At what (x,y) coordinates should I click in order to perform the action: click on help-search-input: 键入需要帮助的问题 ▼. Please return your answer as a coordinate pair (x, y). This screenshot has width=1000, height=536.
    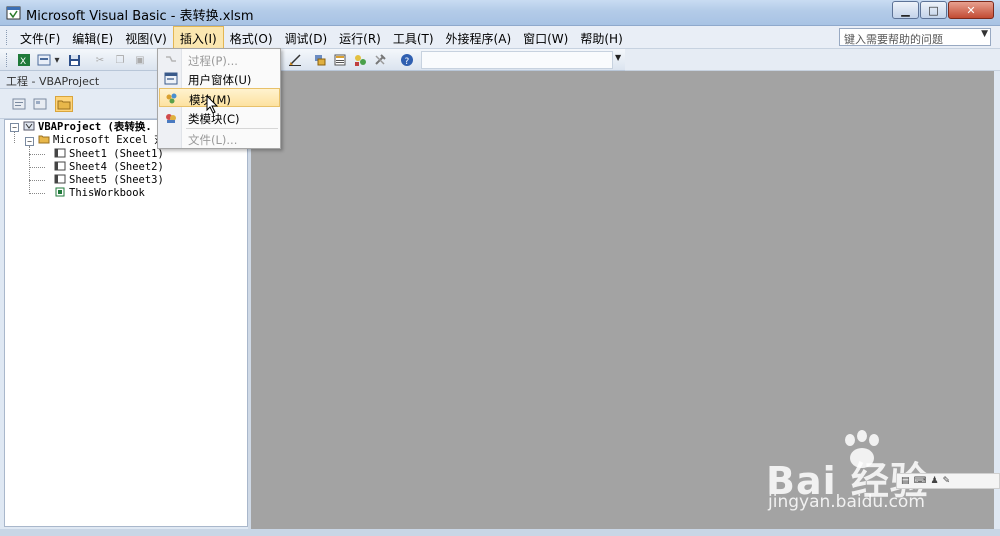
    Looking at the image, I should click on (915, 37).